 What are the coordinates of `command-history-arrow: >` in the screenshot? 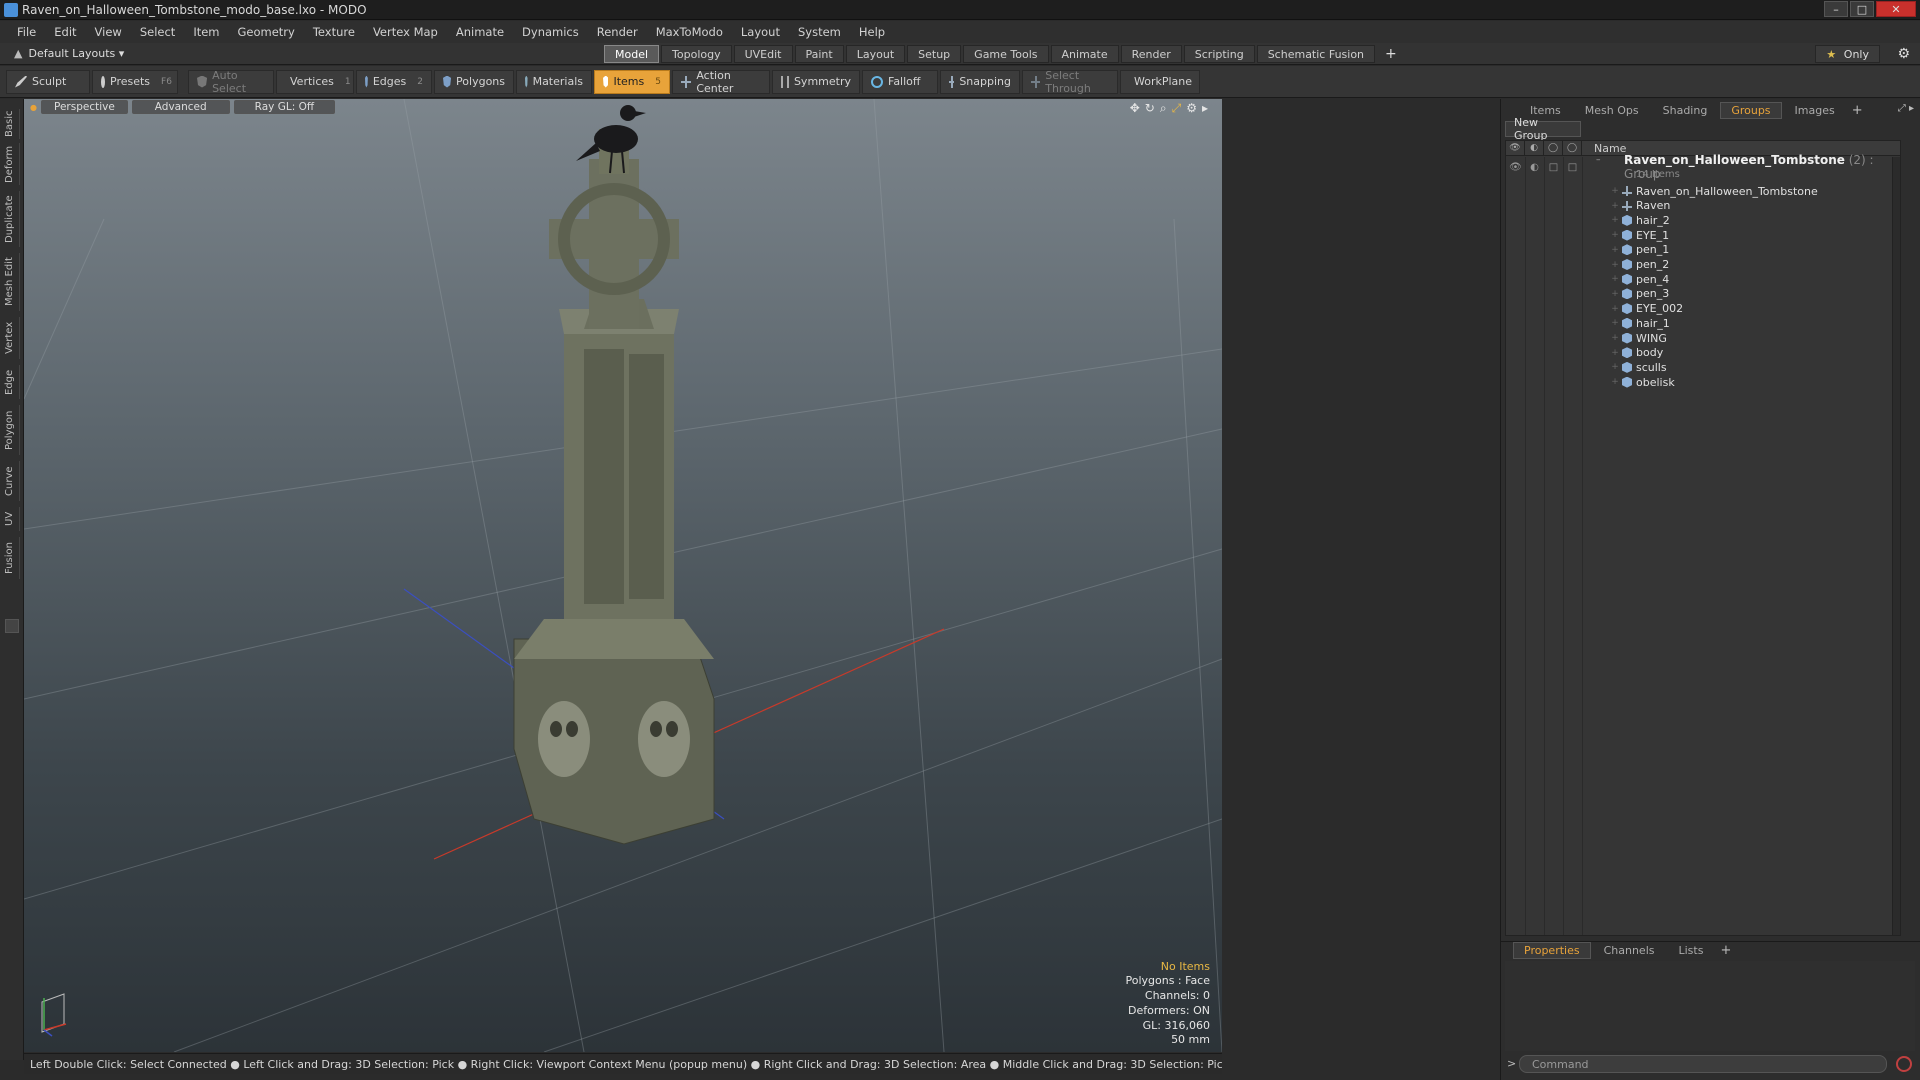 It's located at (1511, 1063).